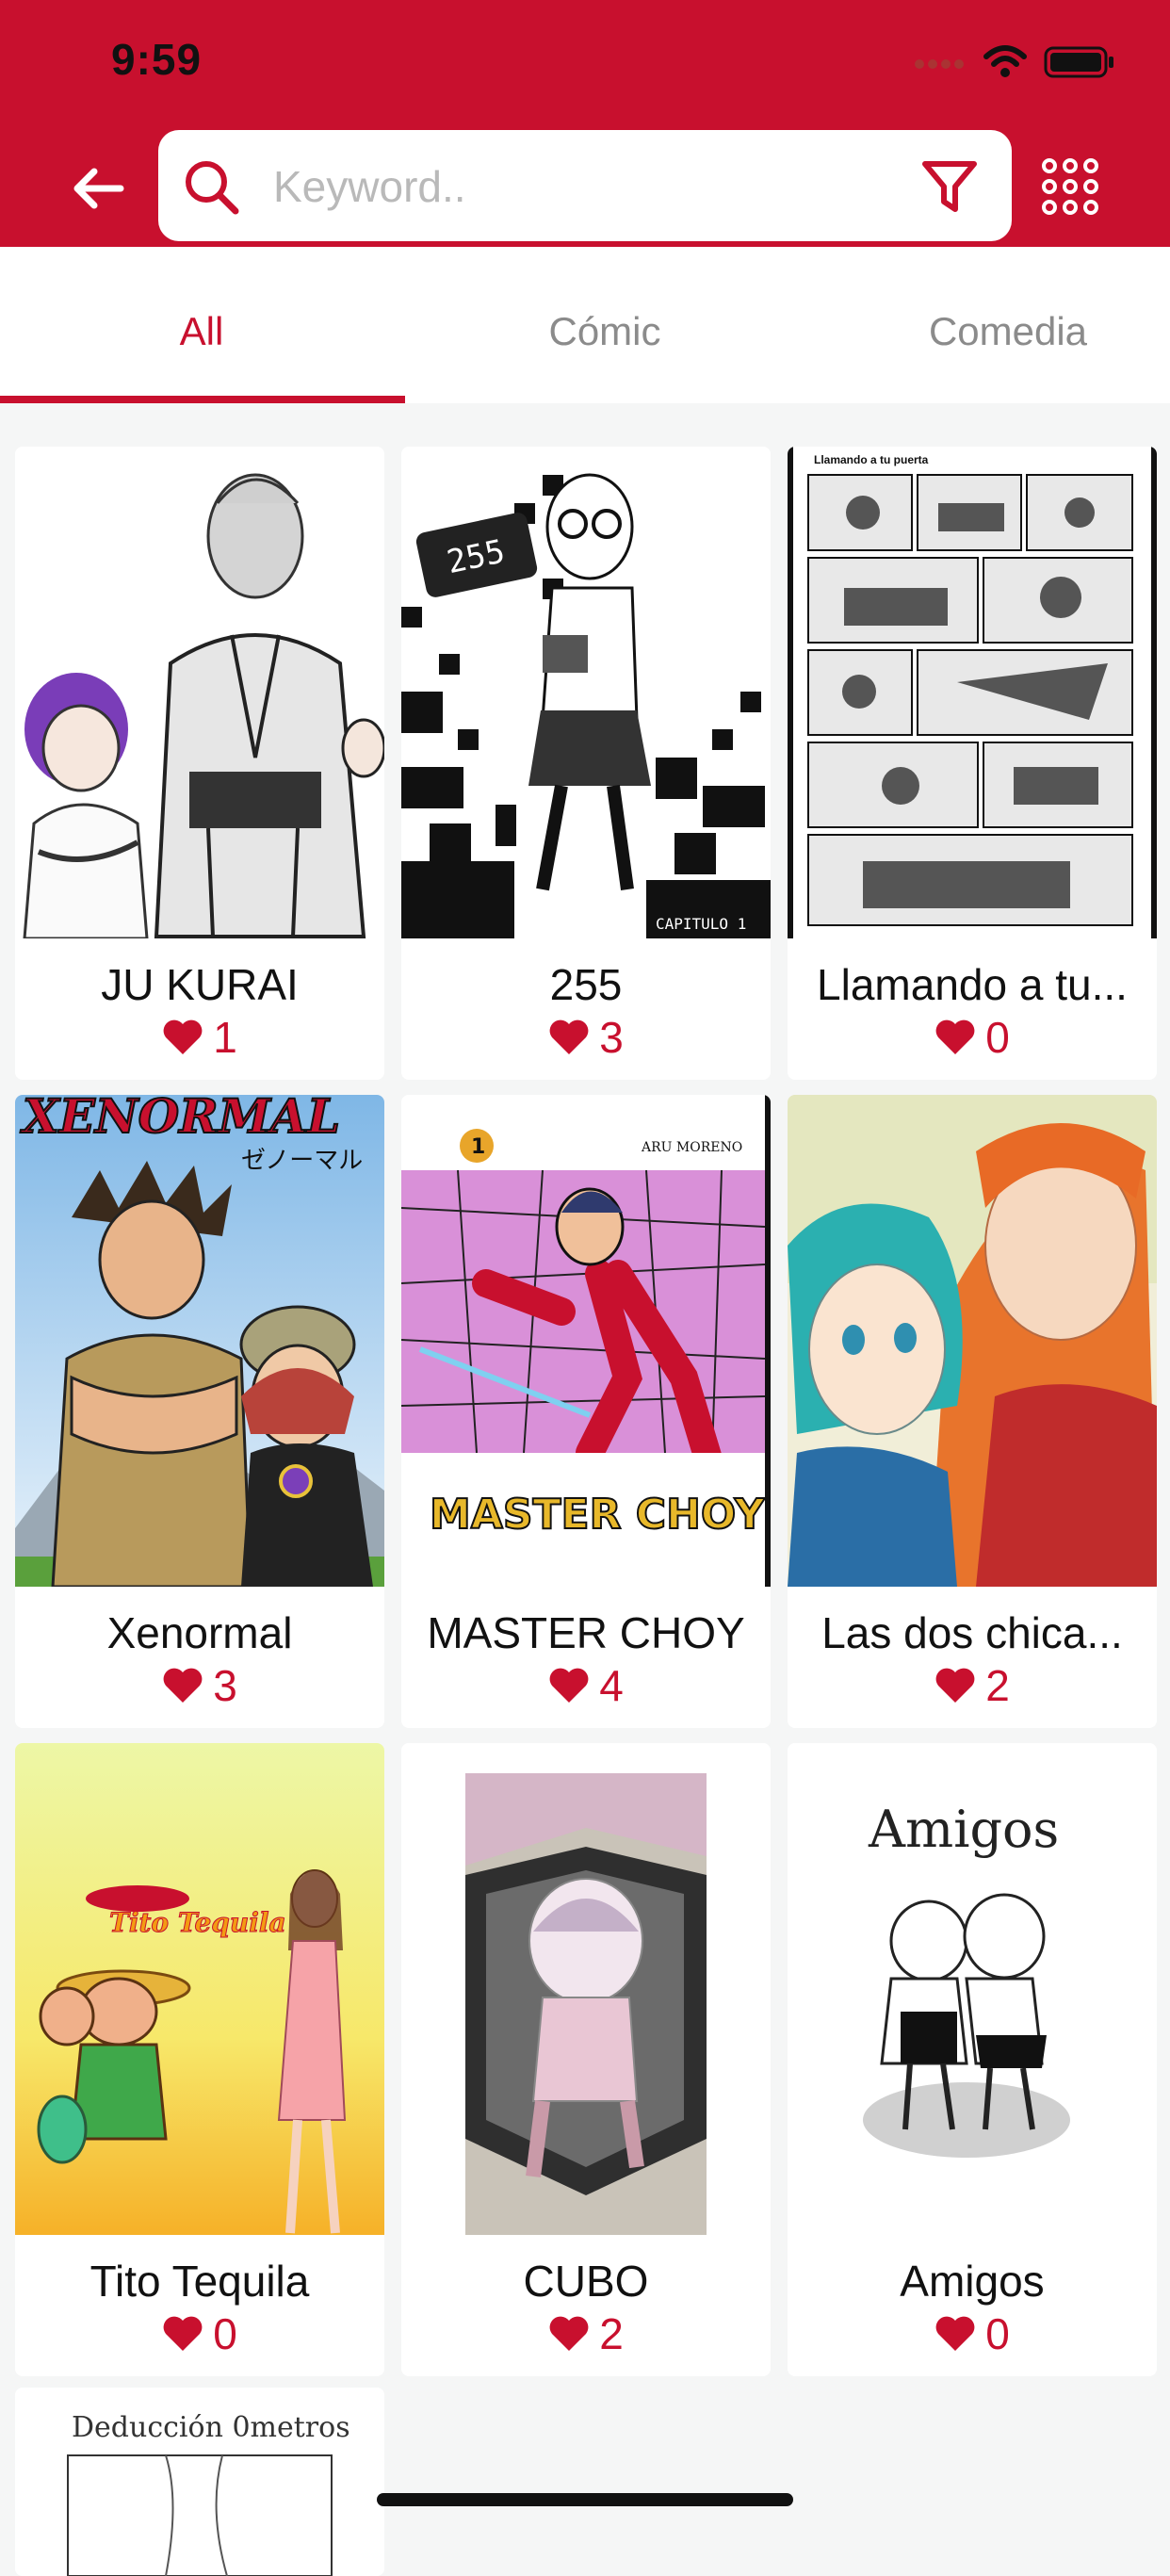  I want to click on status-icons, so click(1014, 62).